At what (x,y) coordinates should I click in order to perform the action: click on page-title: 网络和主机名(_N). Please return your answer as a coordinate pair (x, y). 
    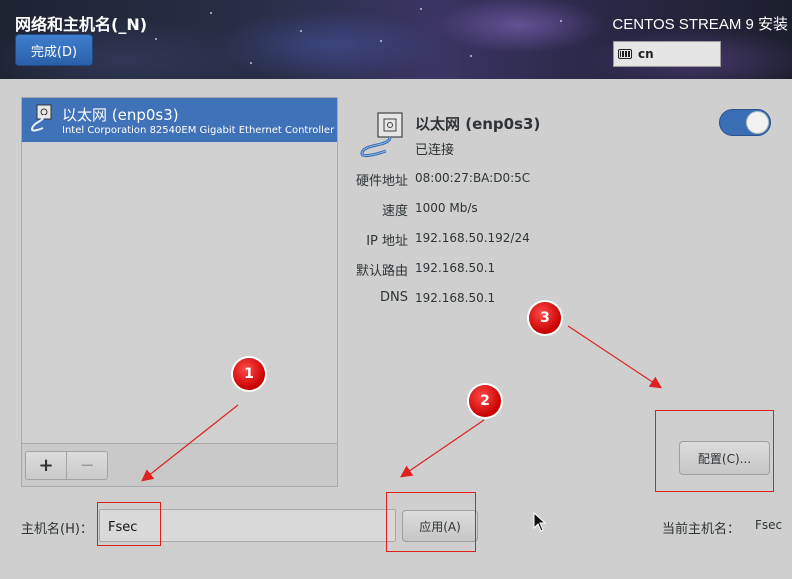
    Looking at the image, I should click on (81, 24).